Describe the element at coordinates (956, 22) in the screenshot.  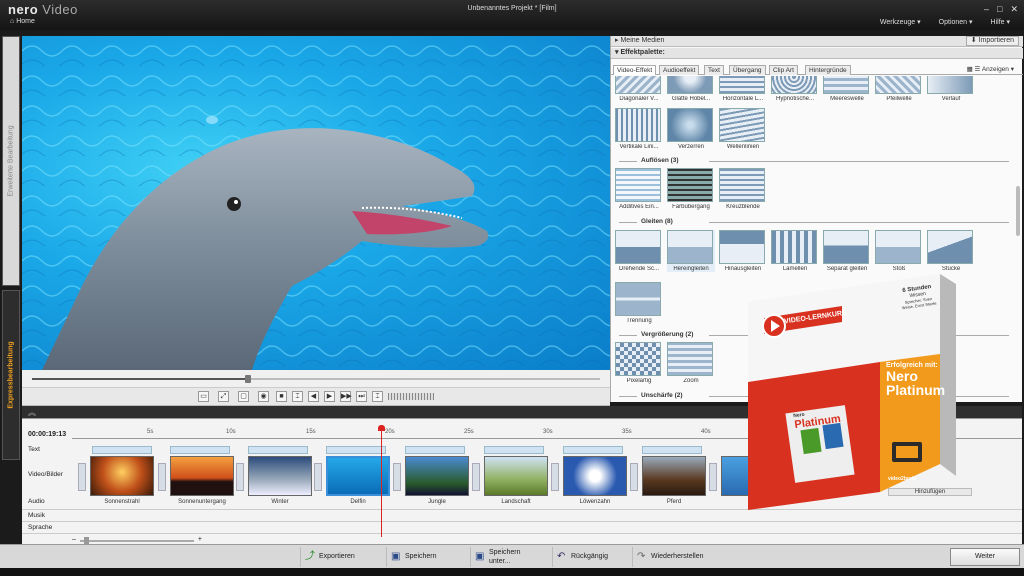
I see `menu-options: Optionen ▾` at that location.